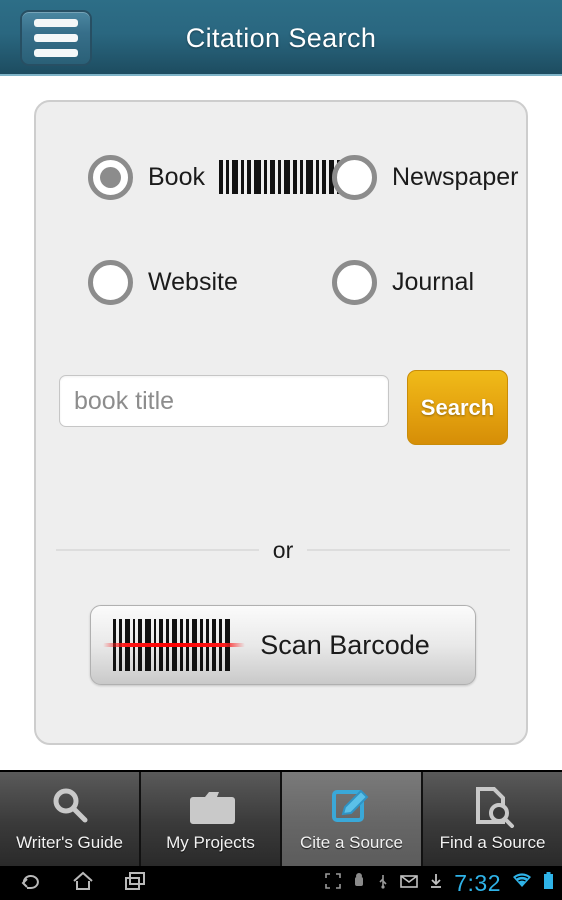  I want to click on tab-writers-guide: Writer's Guide, so click(70, 819).